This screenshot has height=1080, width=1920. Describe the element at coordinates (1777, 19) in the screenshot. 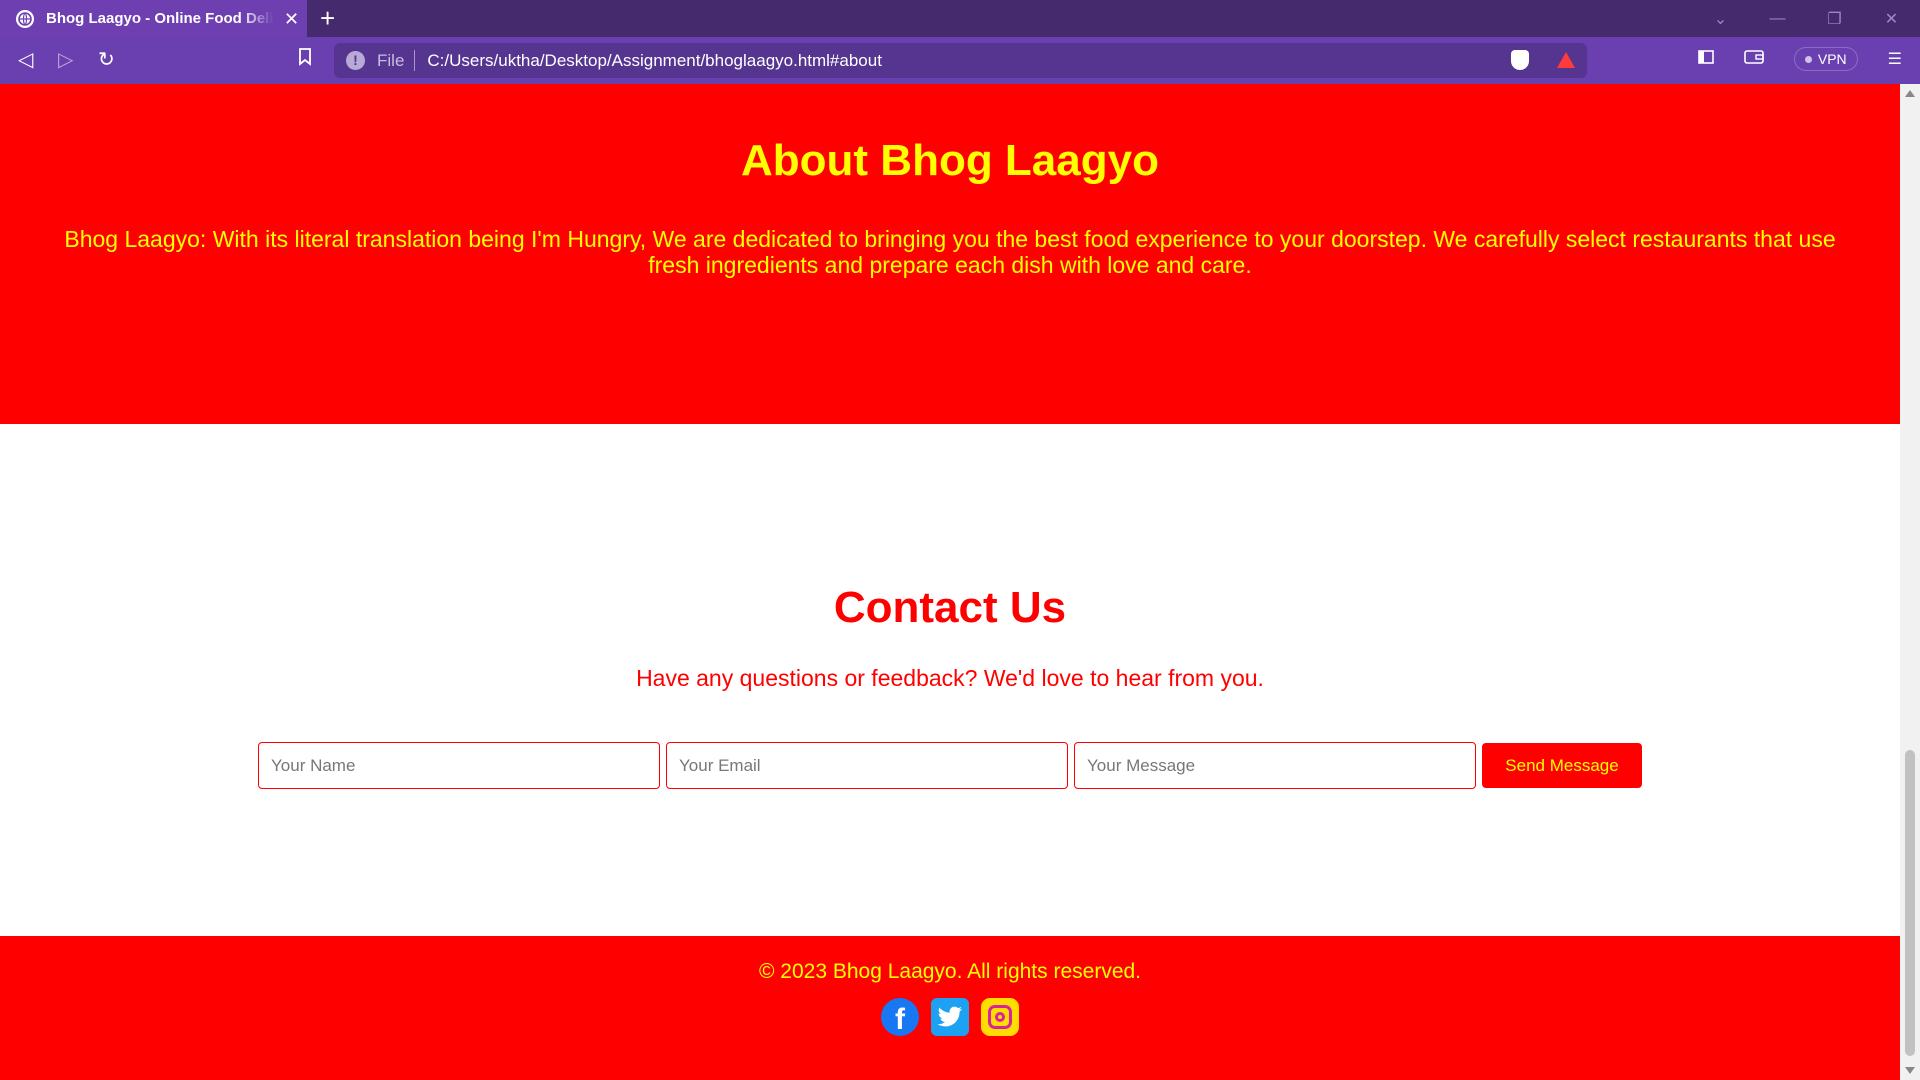

I see `minimize-icon: —` at that location.